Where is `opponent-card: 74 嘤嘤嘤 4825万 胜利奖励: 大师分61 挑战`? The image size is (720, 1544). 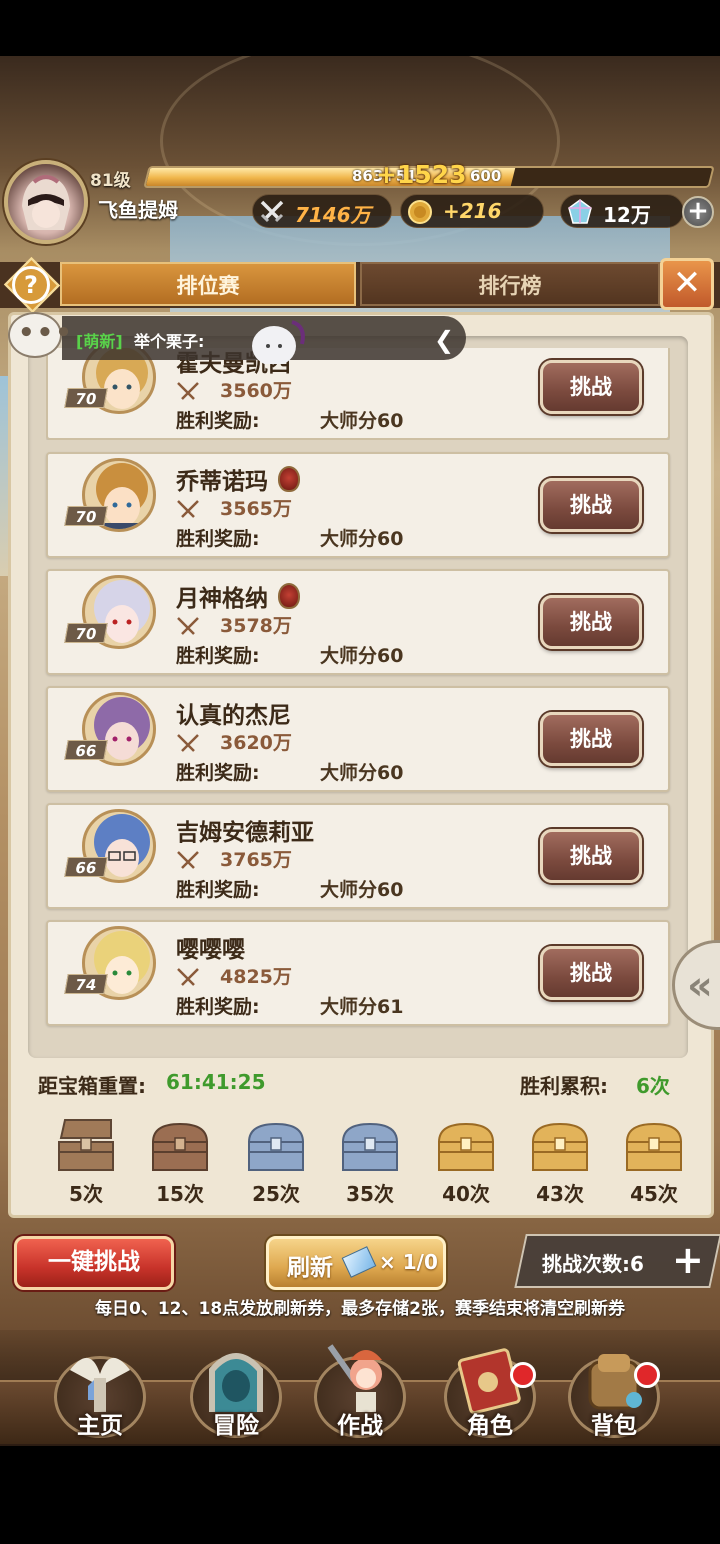
opponent-card: 74 嘤嘤嘤 4825万 胜利奖励: 大师分61 挑战 is located at coordinates (358, 973).